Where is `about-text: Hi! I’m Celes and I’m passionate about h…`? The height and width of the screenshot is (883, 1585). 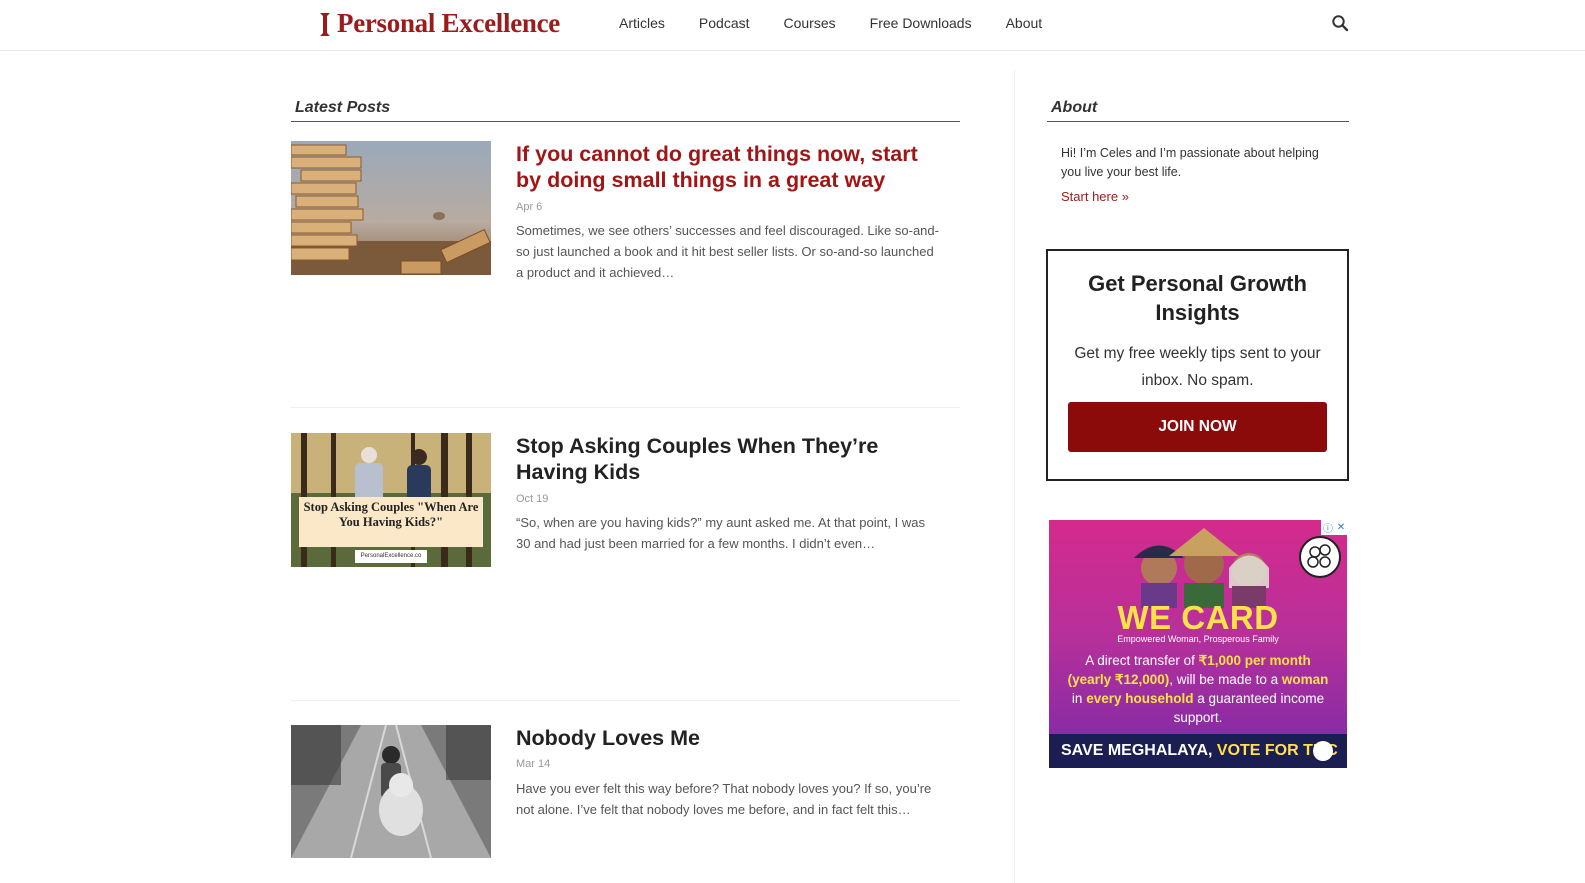
about-text: Hi! I’m Celes and I’m passionate about h… is located at coordinates (1190, 162).